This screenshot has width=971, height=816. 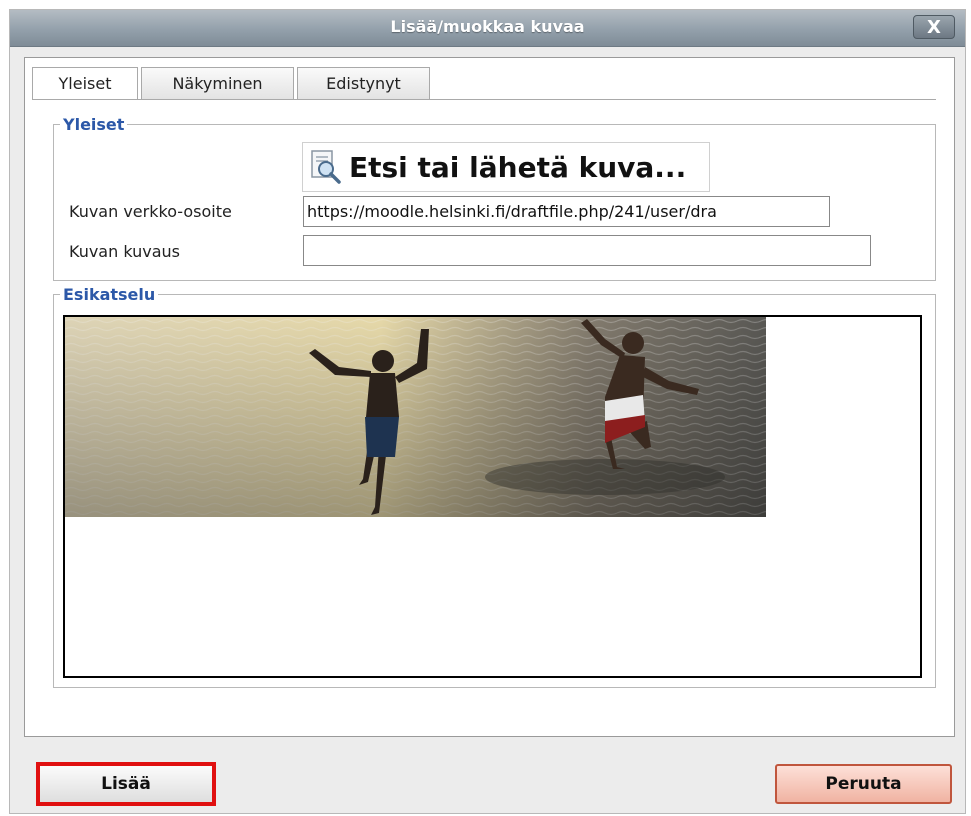 I want to click on close-button: X, so click(x=934, y=27).